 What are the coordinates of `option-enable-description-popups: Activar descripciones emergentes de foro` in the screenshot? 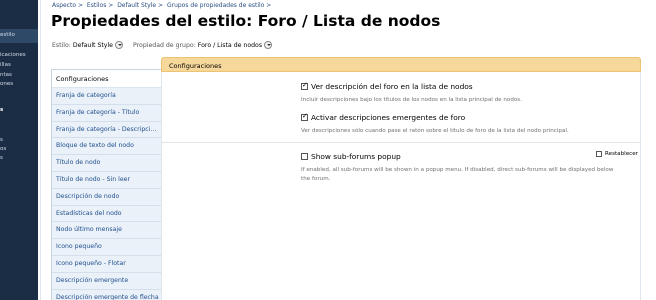 It's located at (383, 117).